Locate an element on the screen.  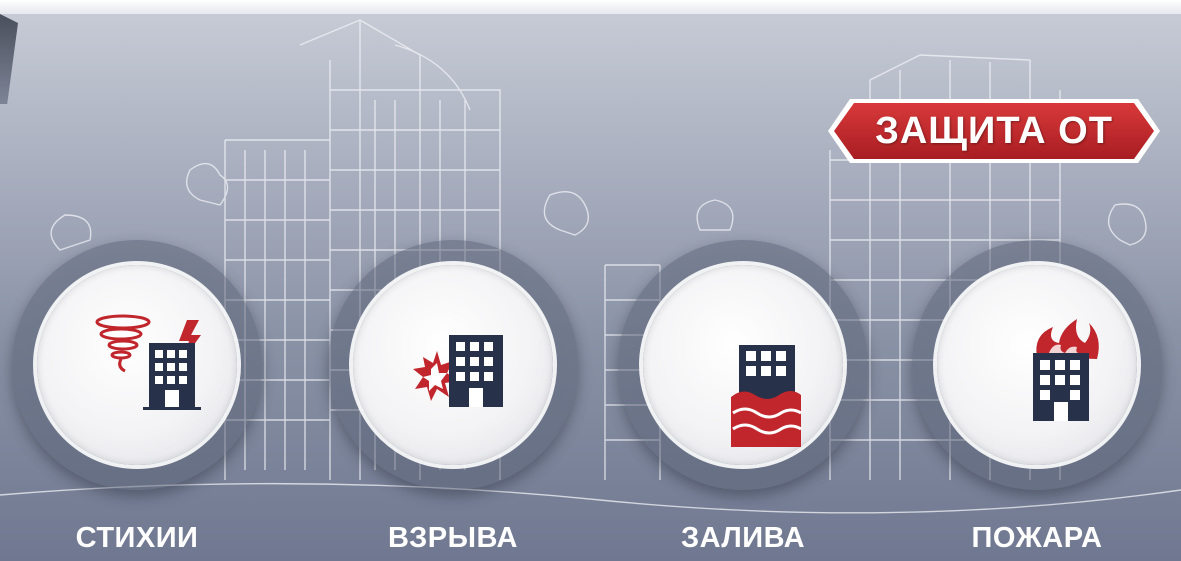
feature-card-vzryva is located at coordinates (453, 365).